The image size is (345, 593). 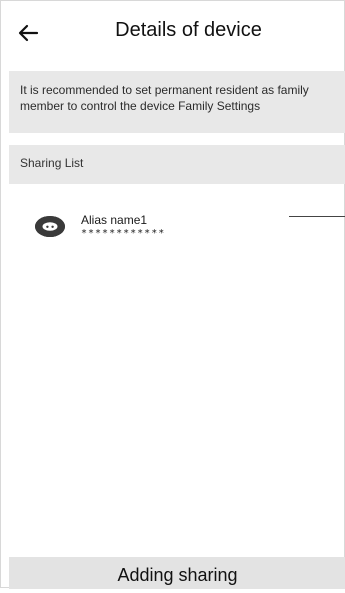 I want to click on app-header: Details of device, so click(x=173, y=31).